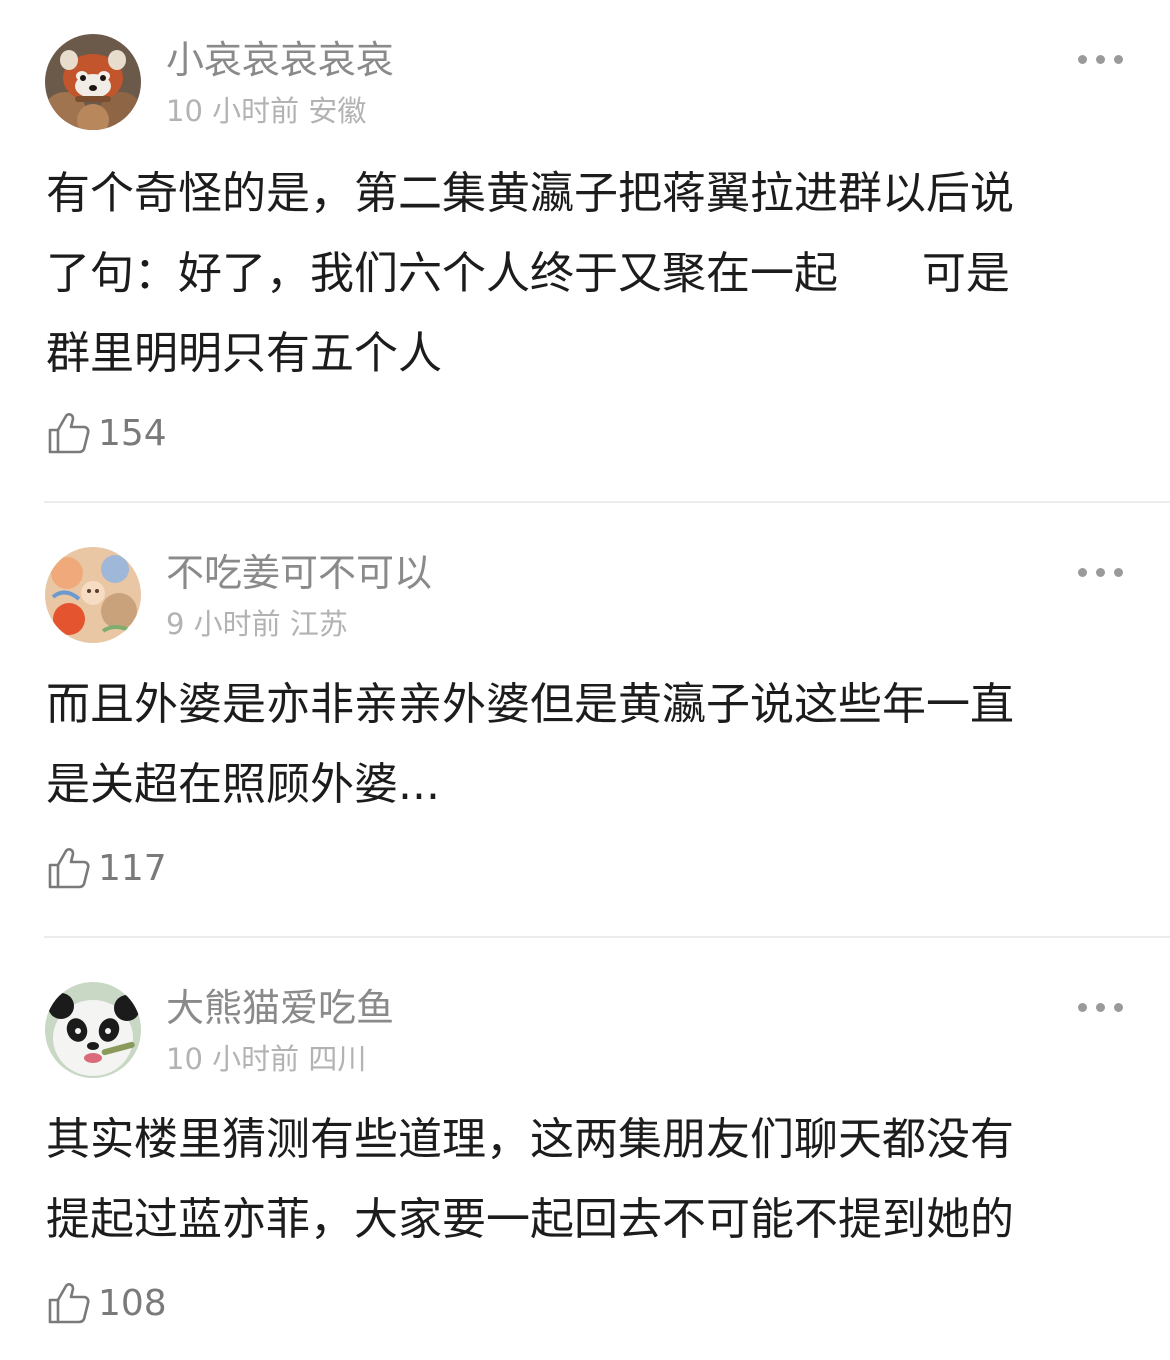 This screenshot has width=1170, height=1360. What do you see at coordinates (530, 1139) in the screenshot?
I see `comment-line: 其实楼里猜测有些道理，这两集朋友们聊天都没有` at bounding box center [530, 1139].